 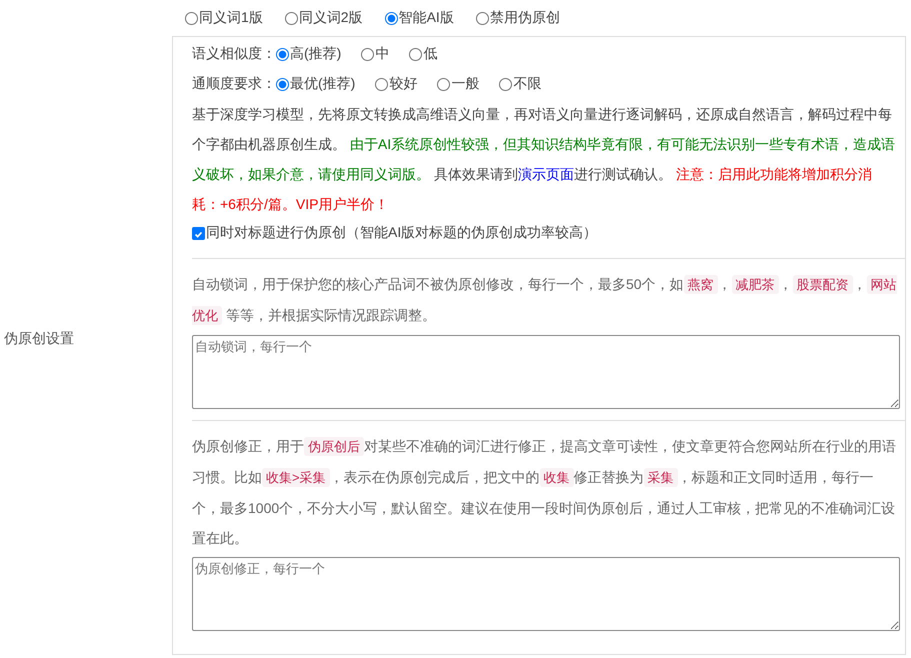 What do you see at coordinates (231, 18) in the screenshot?
I see `radio-label: 同义词1版` at bounding box center [231, 18].